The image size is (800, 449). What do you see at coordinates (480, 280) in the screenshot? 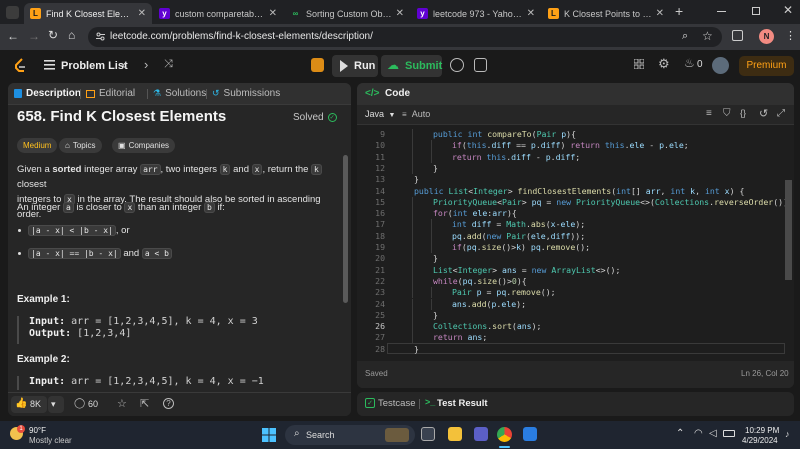
I see `code-line: while(pq.size()>0){` at bounding box center [480, 280].